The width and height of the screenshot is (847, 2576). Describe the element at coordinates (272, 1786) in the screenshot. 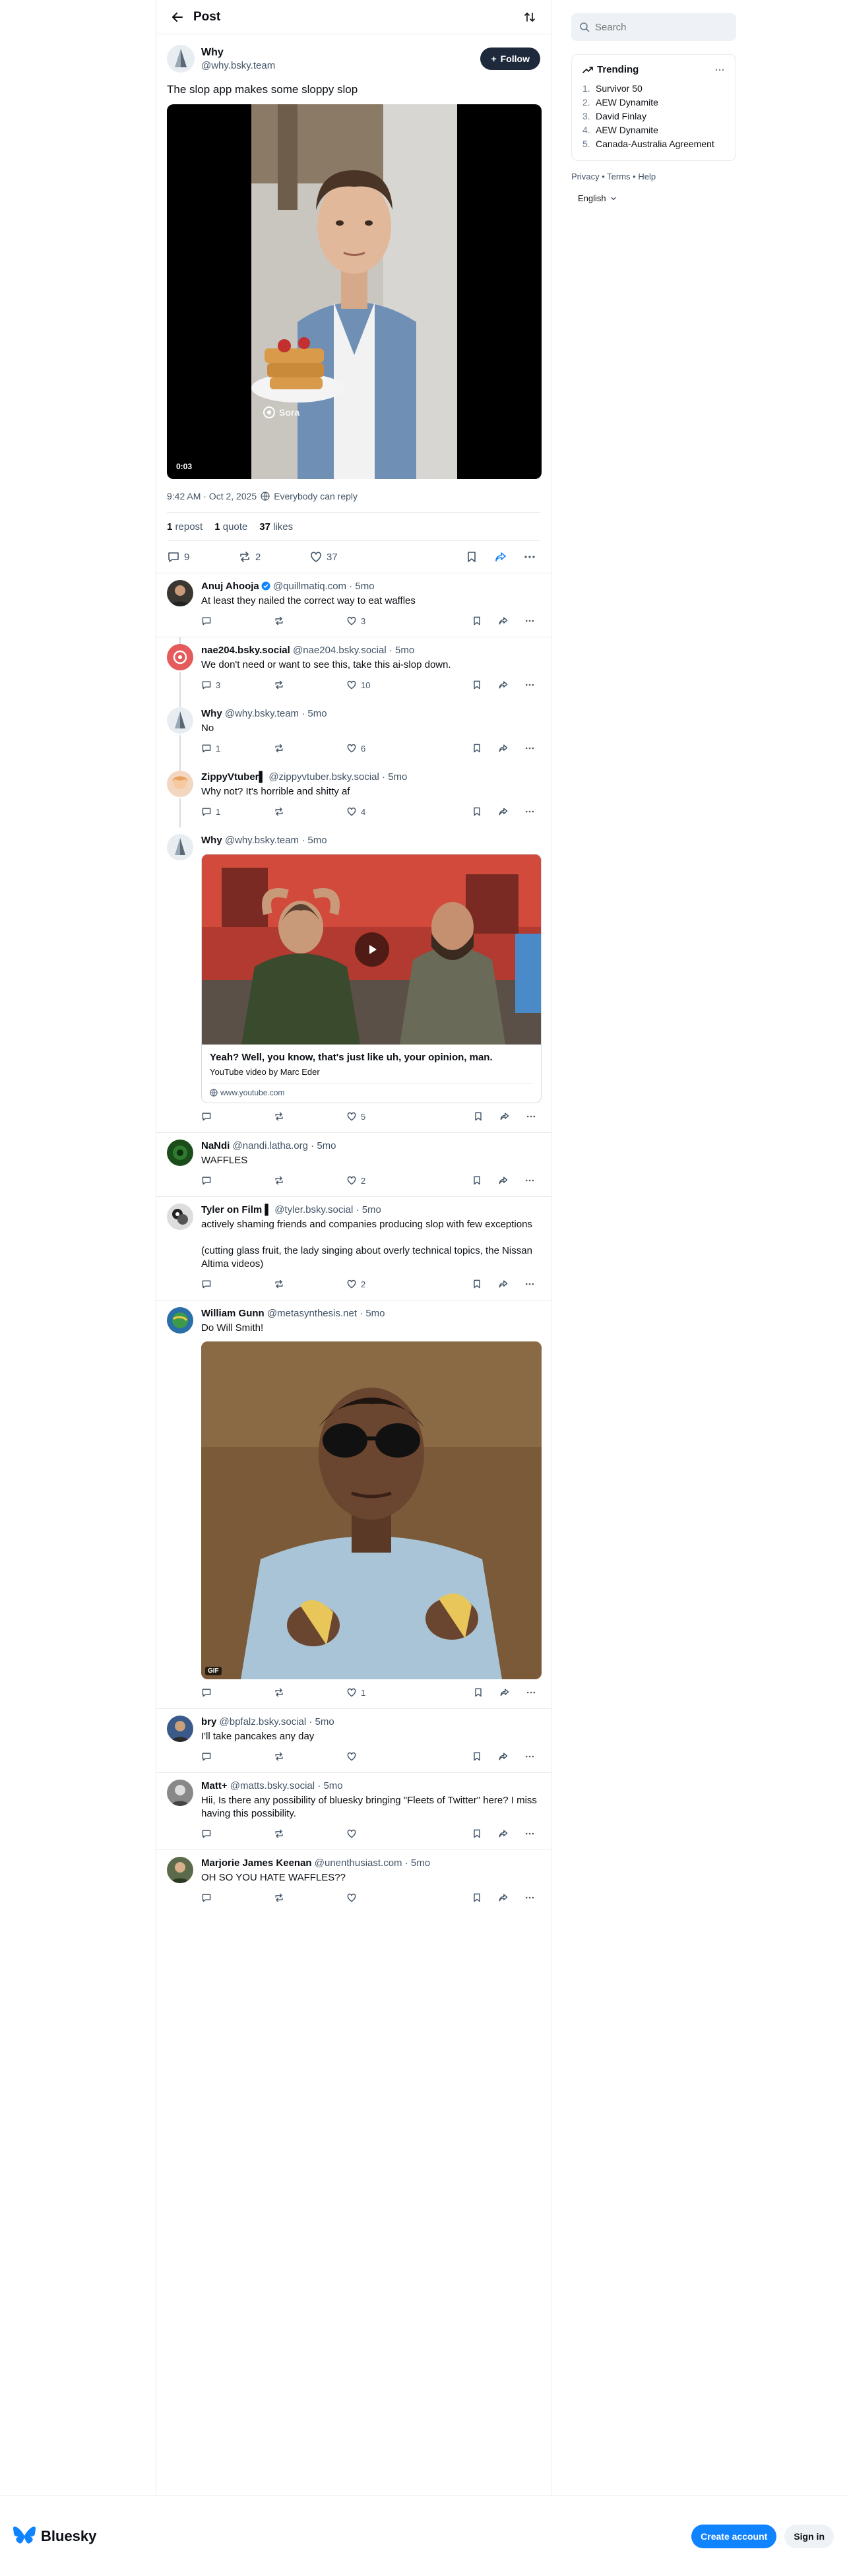

I see `author-handle: @matts.bsky.social` at that location.